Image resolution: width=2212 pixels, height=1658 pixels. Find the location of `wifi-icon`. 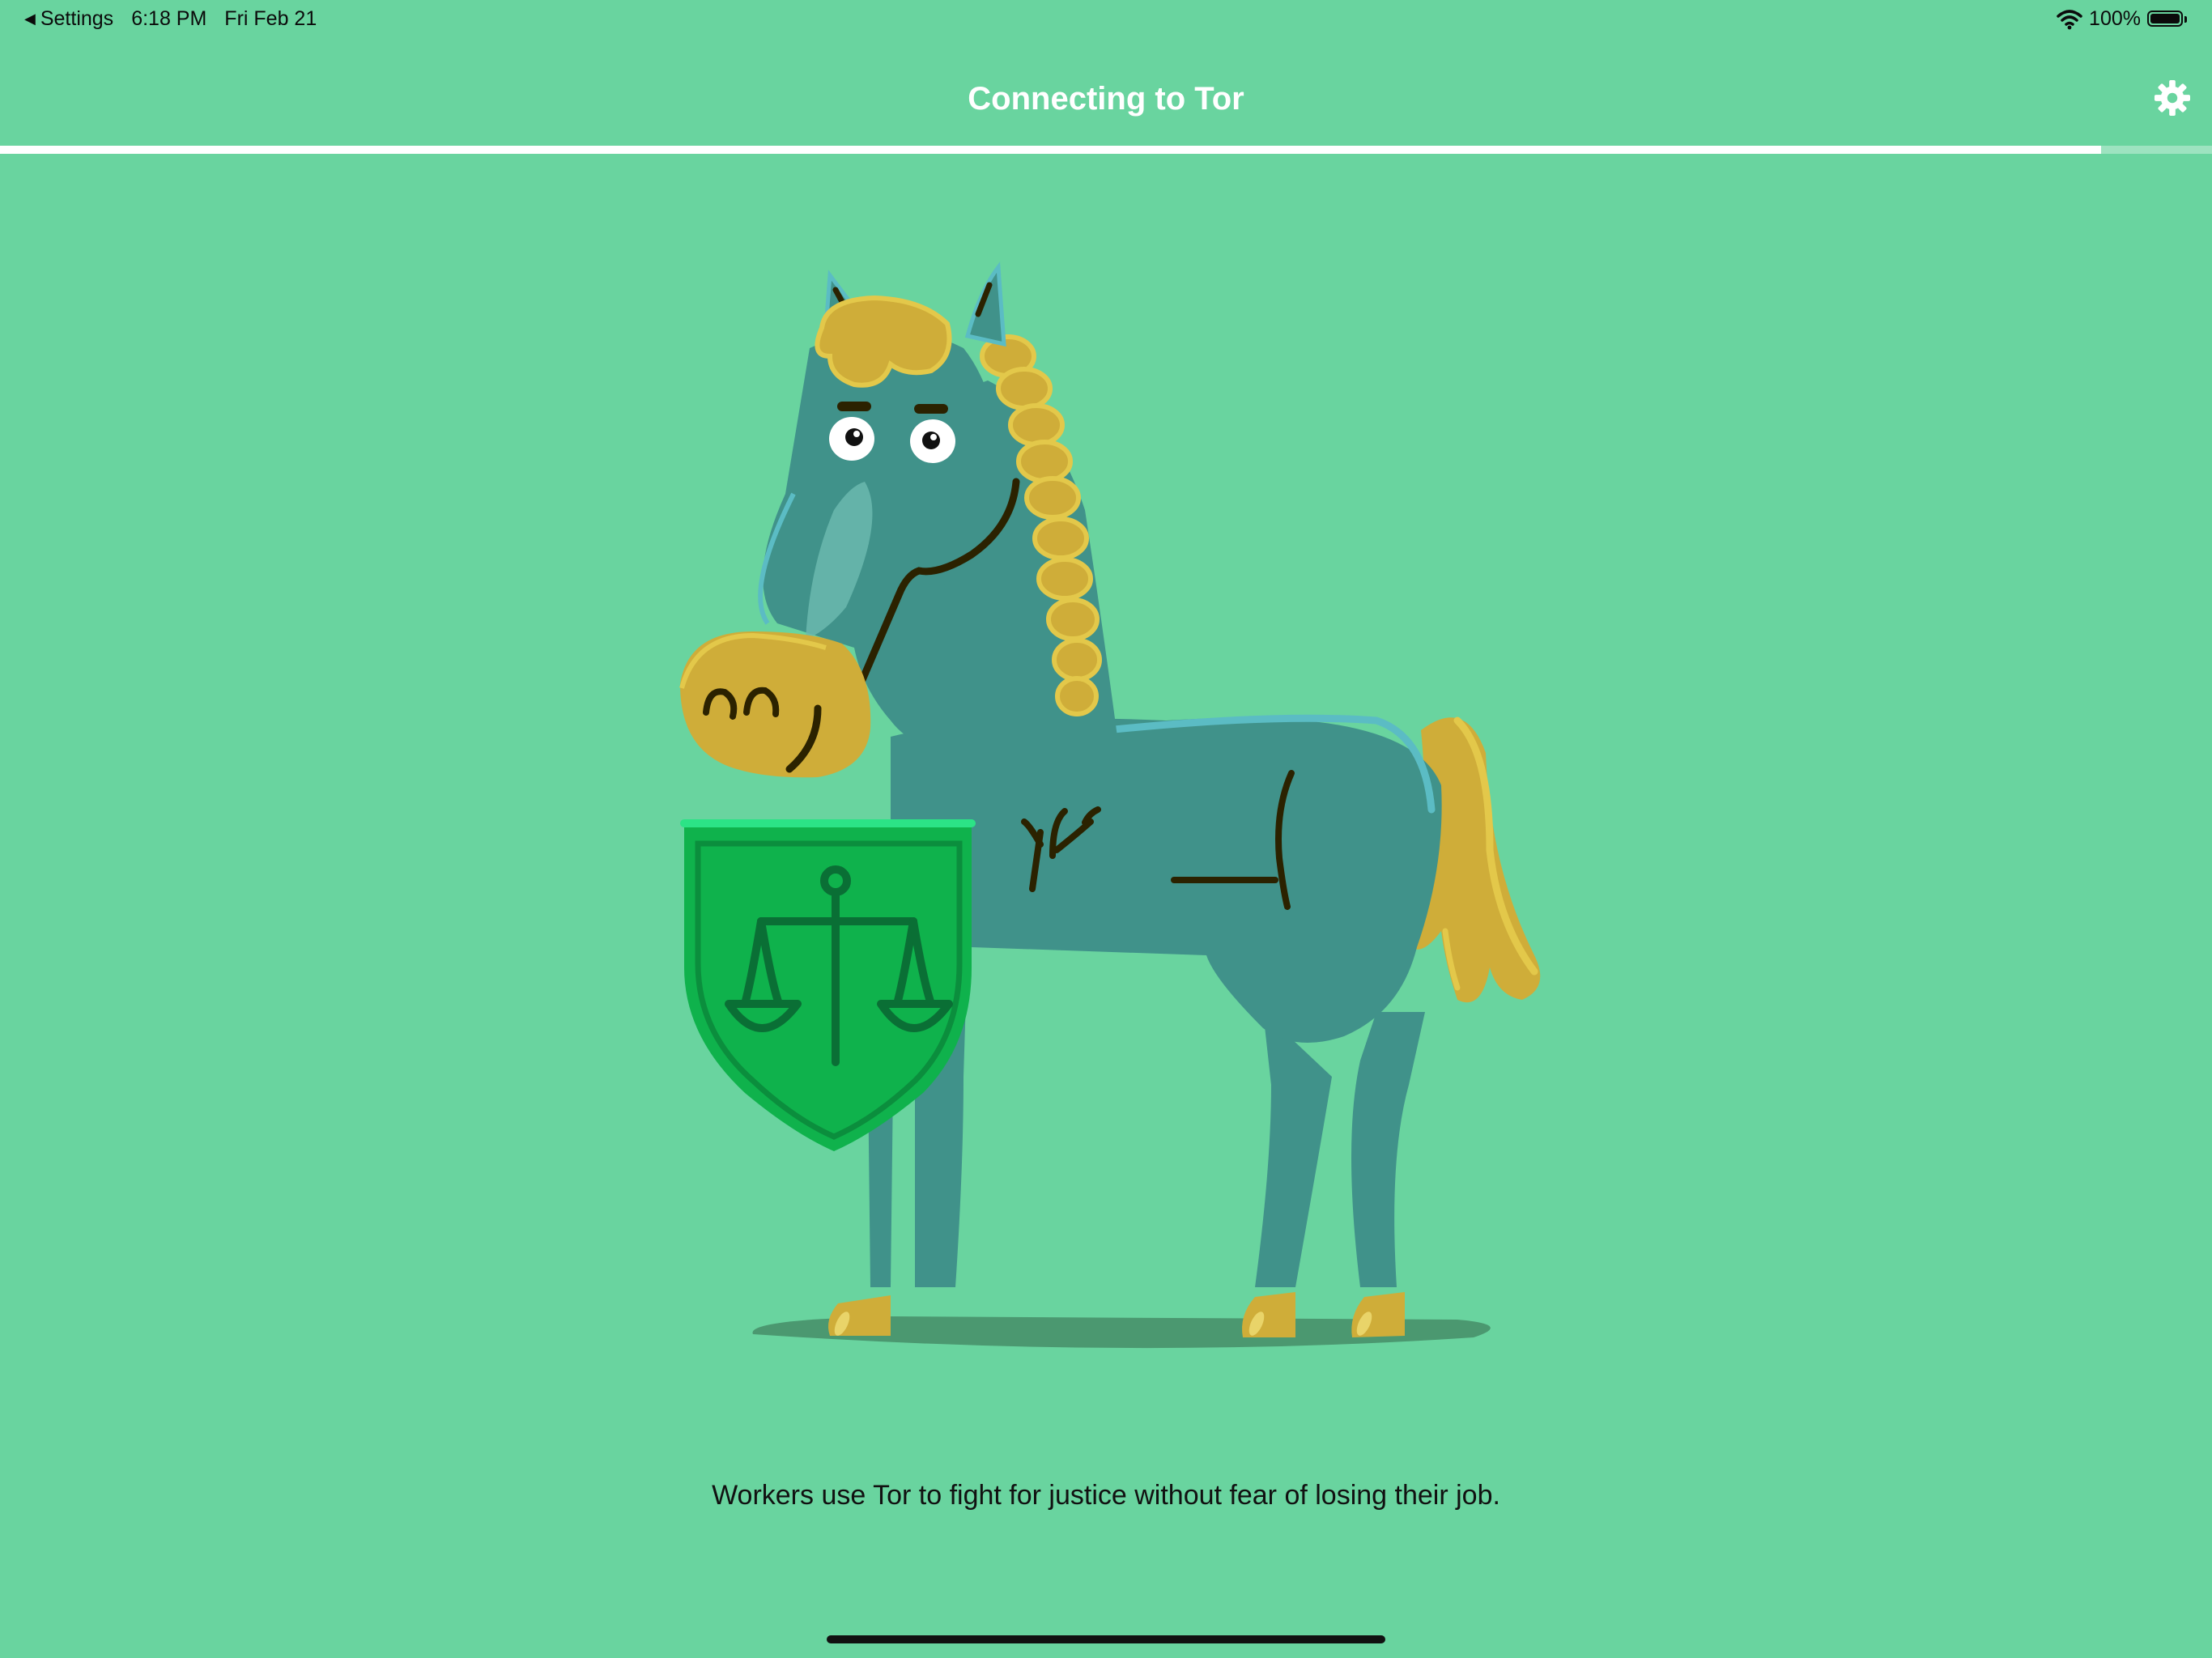

wifi-icon is located at coordinates (2069, 19).